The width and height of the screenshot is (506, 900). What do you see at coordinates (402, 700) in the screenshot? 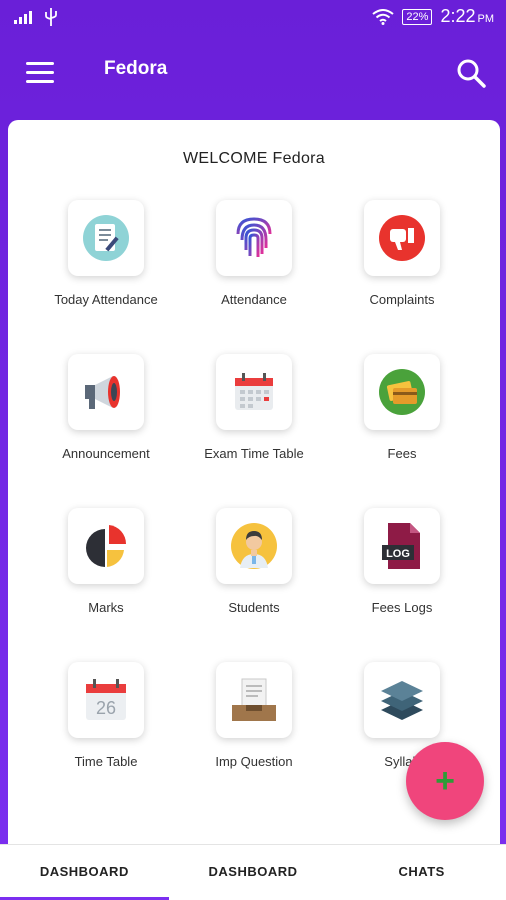
I see `layers-icon` at bounding box center [402, 700].